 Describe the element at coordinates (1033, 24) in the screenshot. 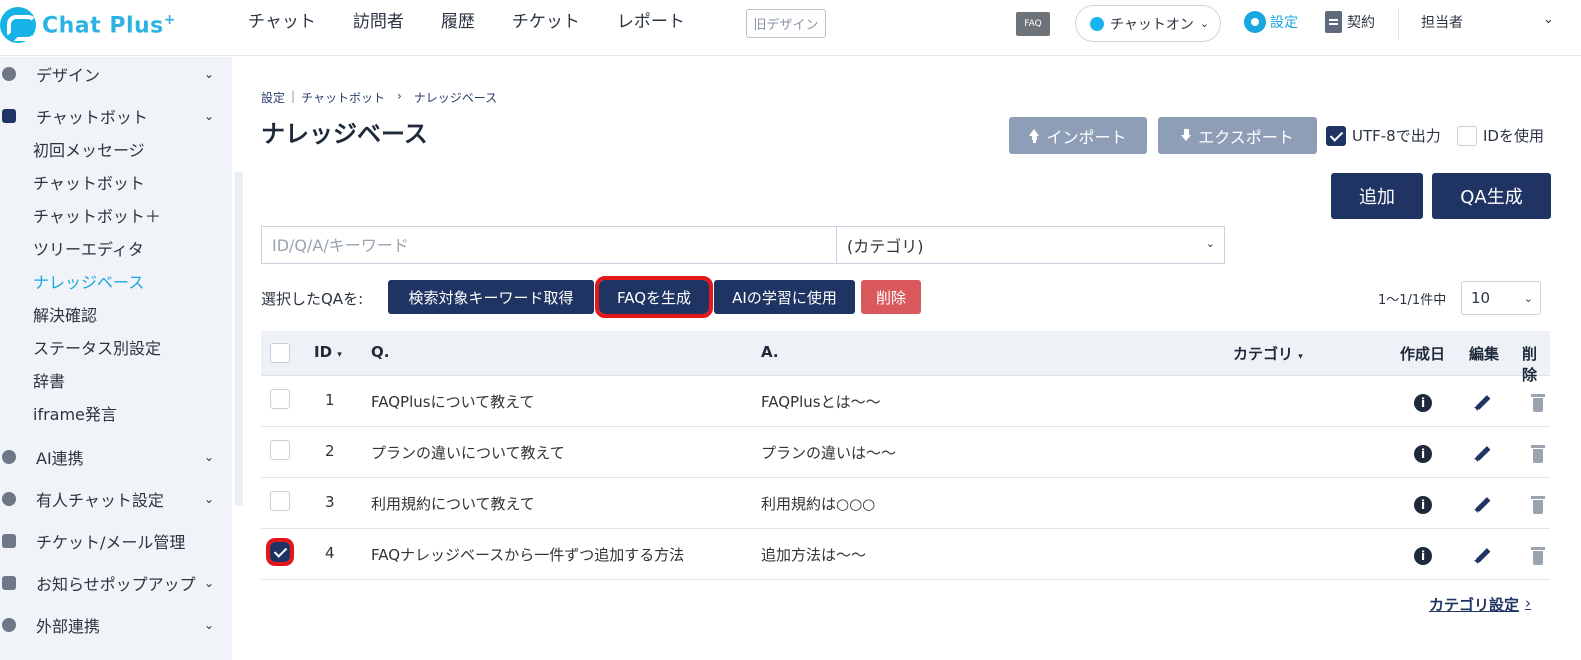

I see `faq-icon: FAQ` at that location.